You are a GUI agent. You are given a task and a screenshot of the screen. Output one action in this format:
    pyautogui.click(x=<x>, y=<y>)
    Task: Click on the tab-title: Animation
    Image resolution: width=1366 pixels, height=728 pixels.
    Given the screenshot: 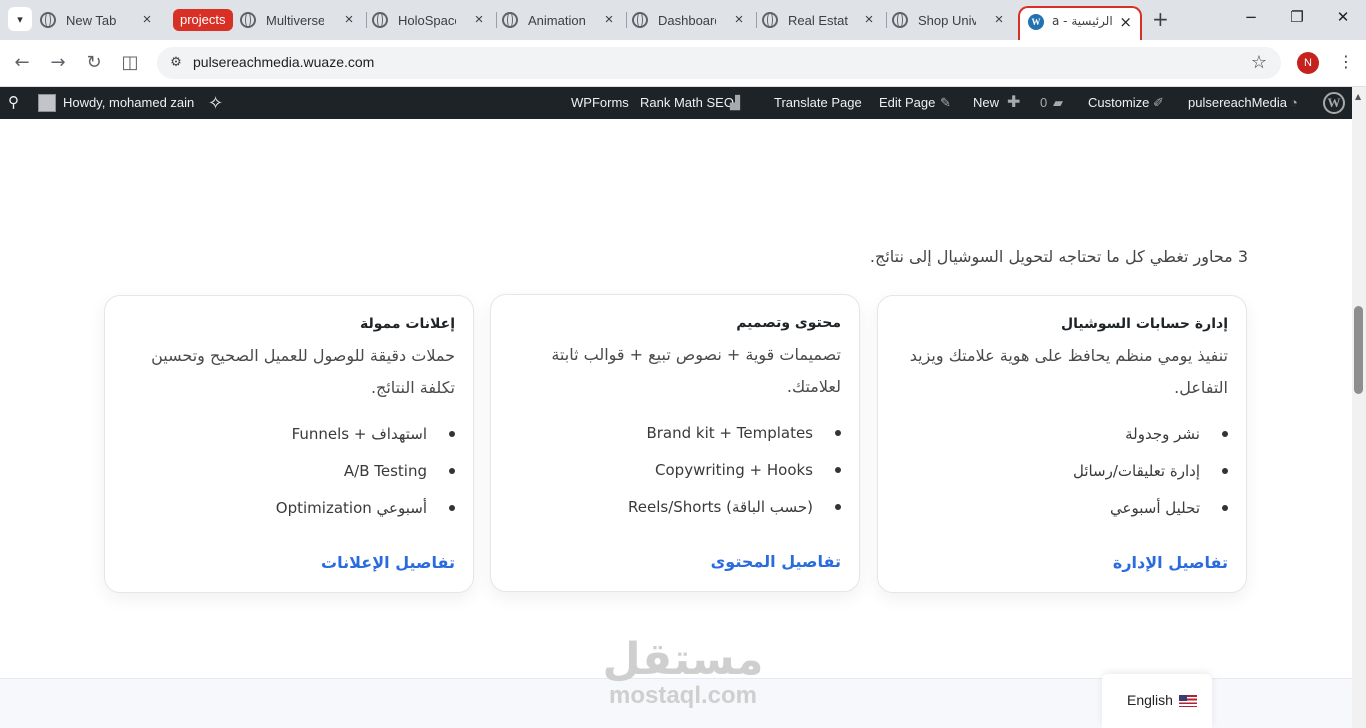 What is the action you would take?
    pyautogui.click(x=557, y=20)
    